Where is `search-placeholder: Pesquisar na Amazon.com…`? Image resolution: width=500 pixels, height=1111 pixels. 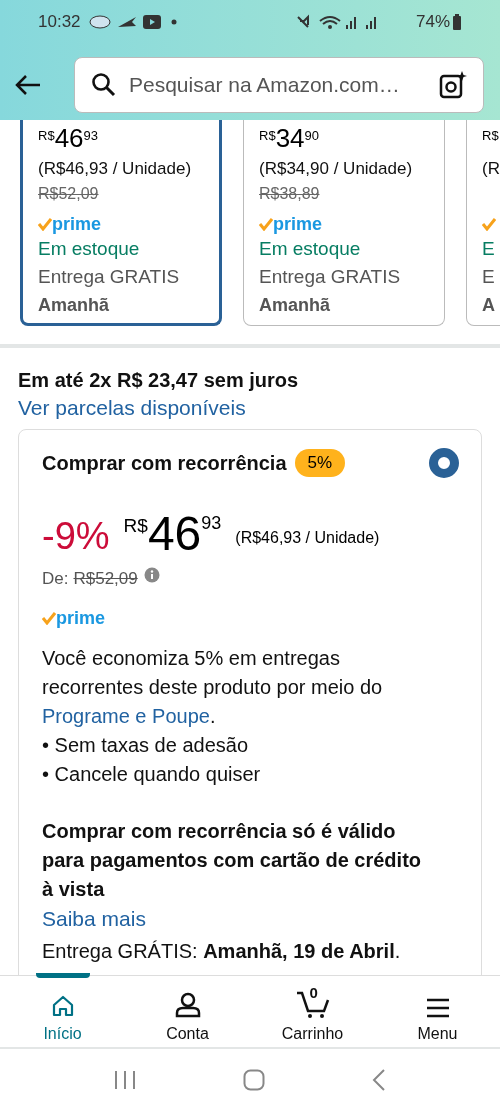
search-placeholder: Pesquisar na Amazon.com… is located at coordinates (265, 85).